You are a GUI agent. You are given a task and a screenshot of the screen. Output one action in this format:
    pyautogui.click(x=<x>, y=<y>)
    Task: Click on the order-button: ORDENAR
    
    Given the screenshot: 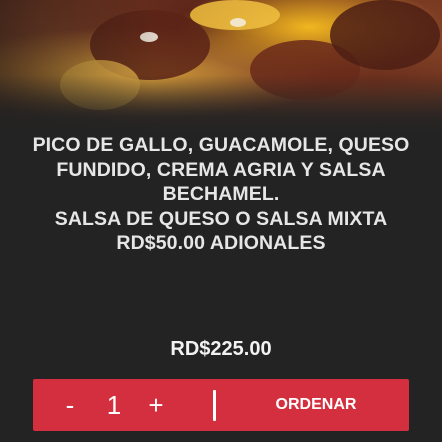 What is the action you would take?
    pyautogui.click(x=316, y=405)
    